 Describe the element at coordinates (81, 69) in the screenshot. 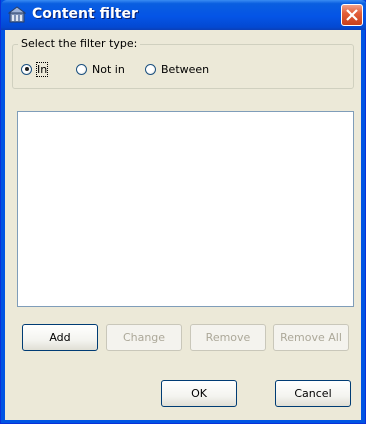

I see `radio-not-in-button` at that location.